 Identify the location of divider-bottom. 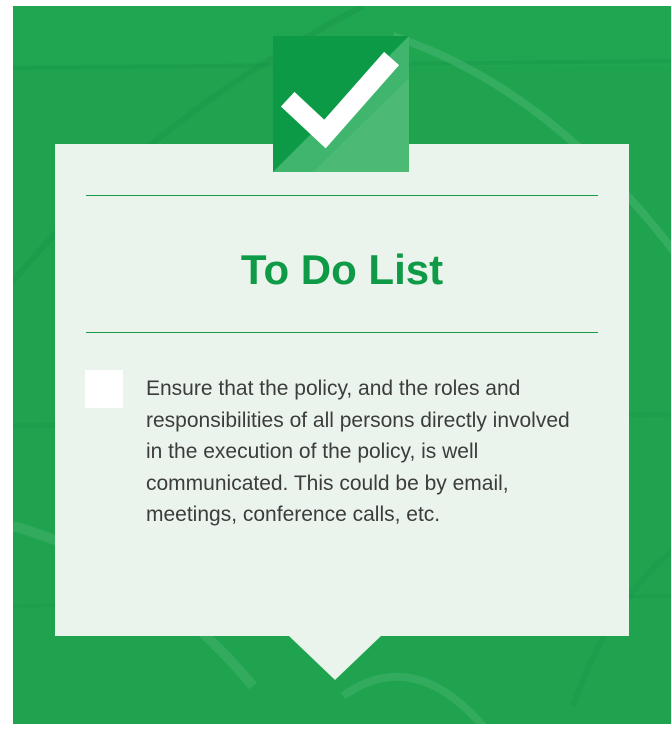
(342, 332).